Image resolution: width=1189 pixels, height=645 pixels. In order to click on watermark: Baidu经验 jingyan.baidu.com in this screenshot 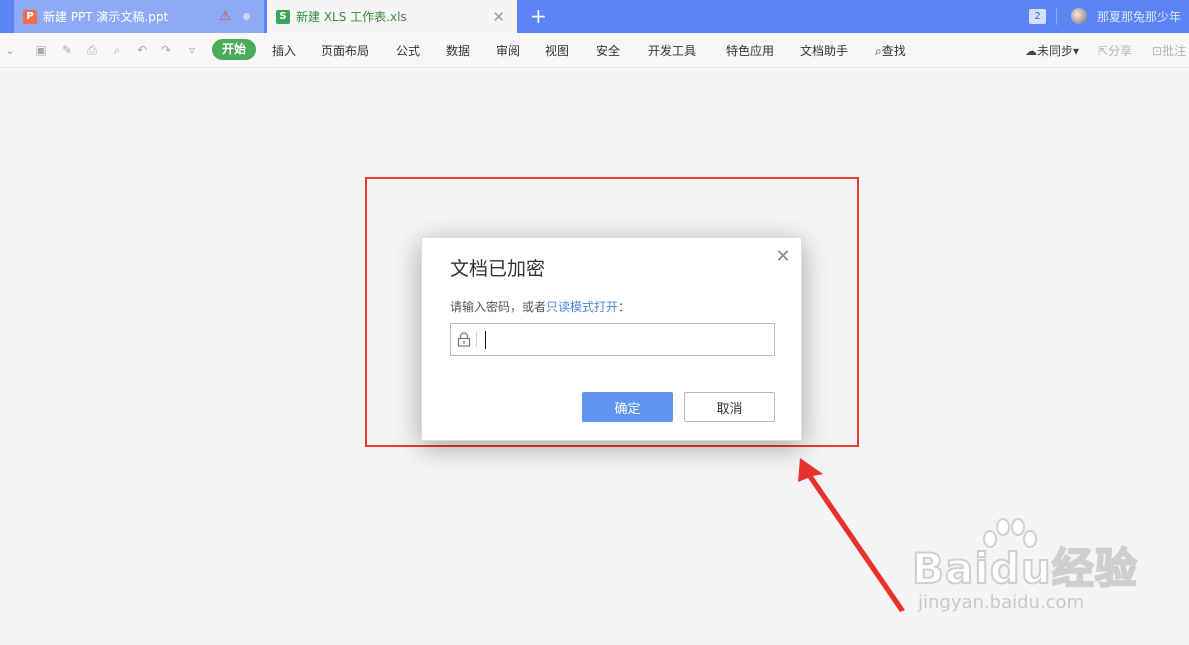, I will do `click(1031, 567)`.